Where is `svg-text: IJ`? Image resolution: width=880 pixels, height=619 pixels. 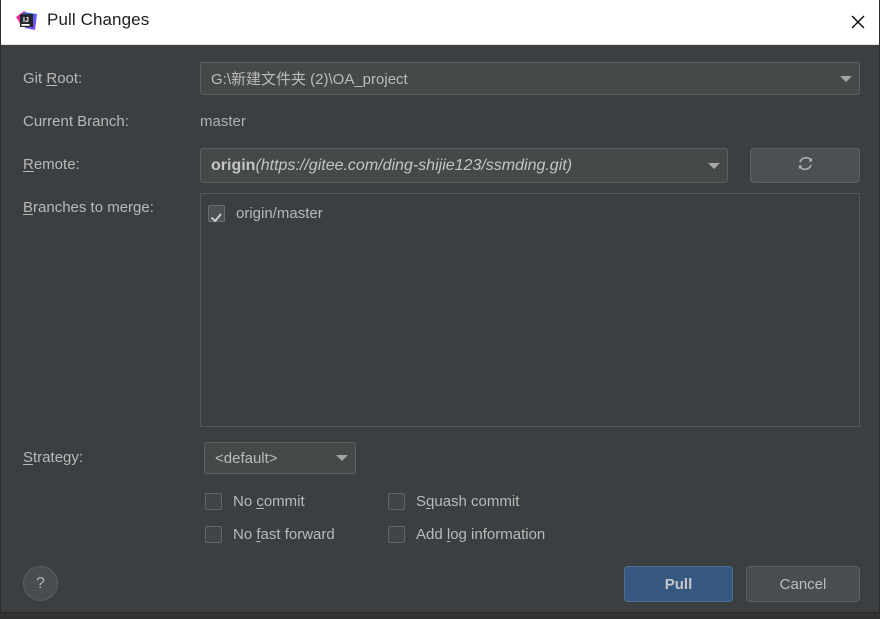
svg-text: IJ is located at coordinates (26, 20).